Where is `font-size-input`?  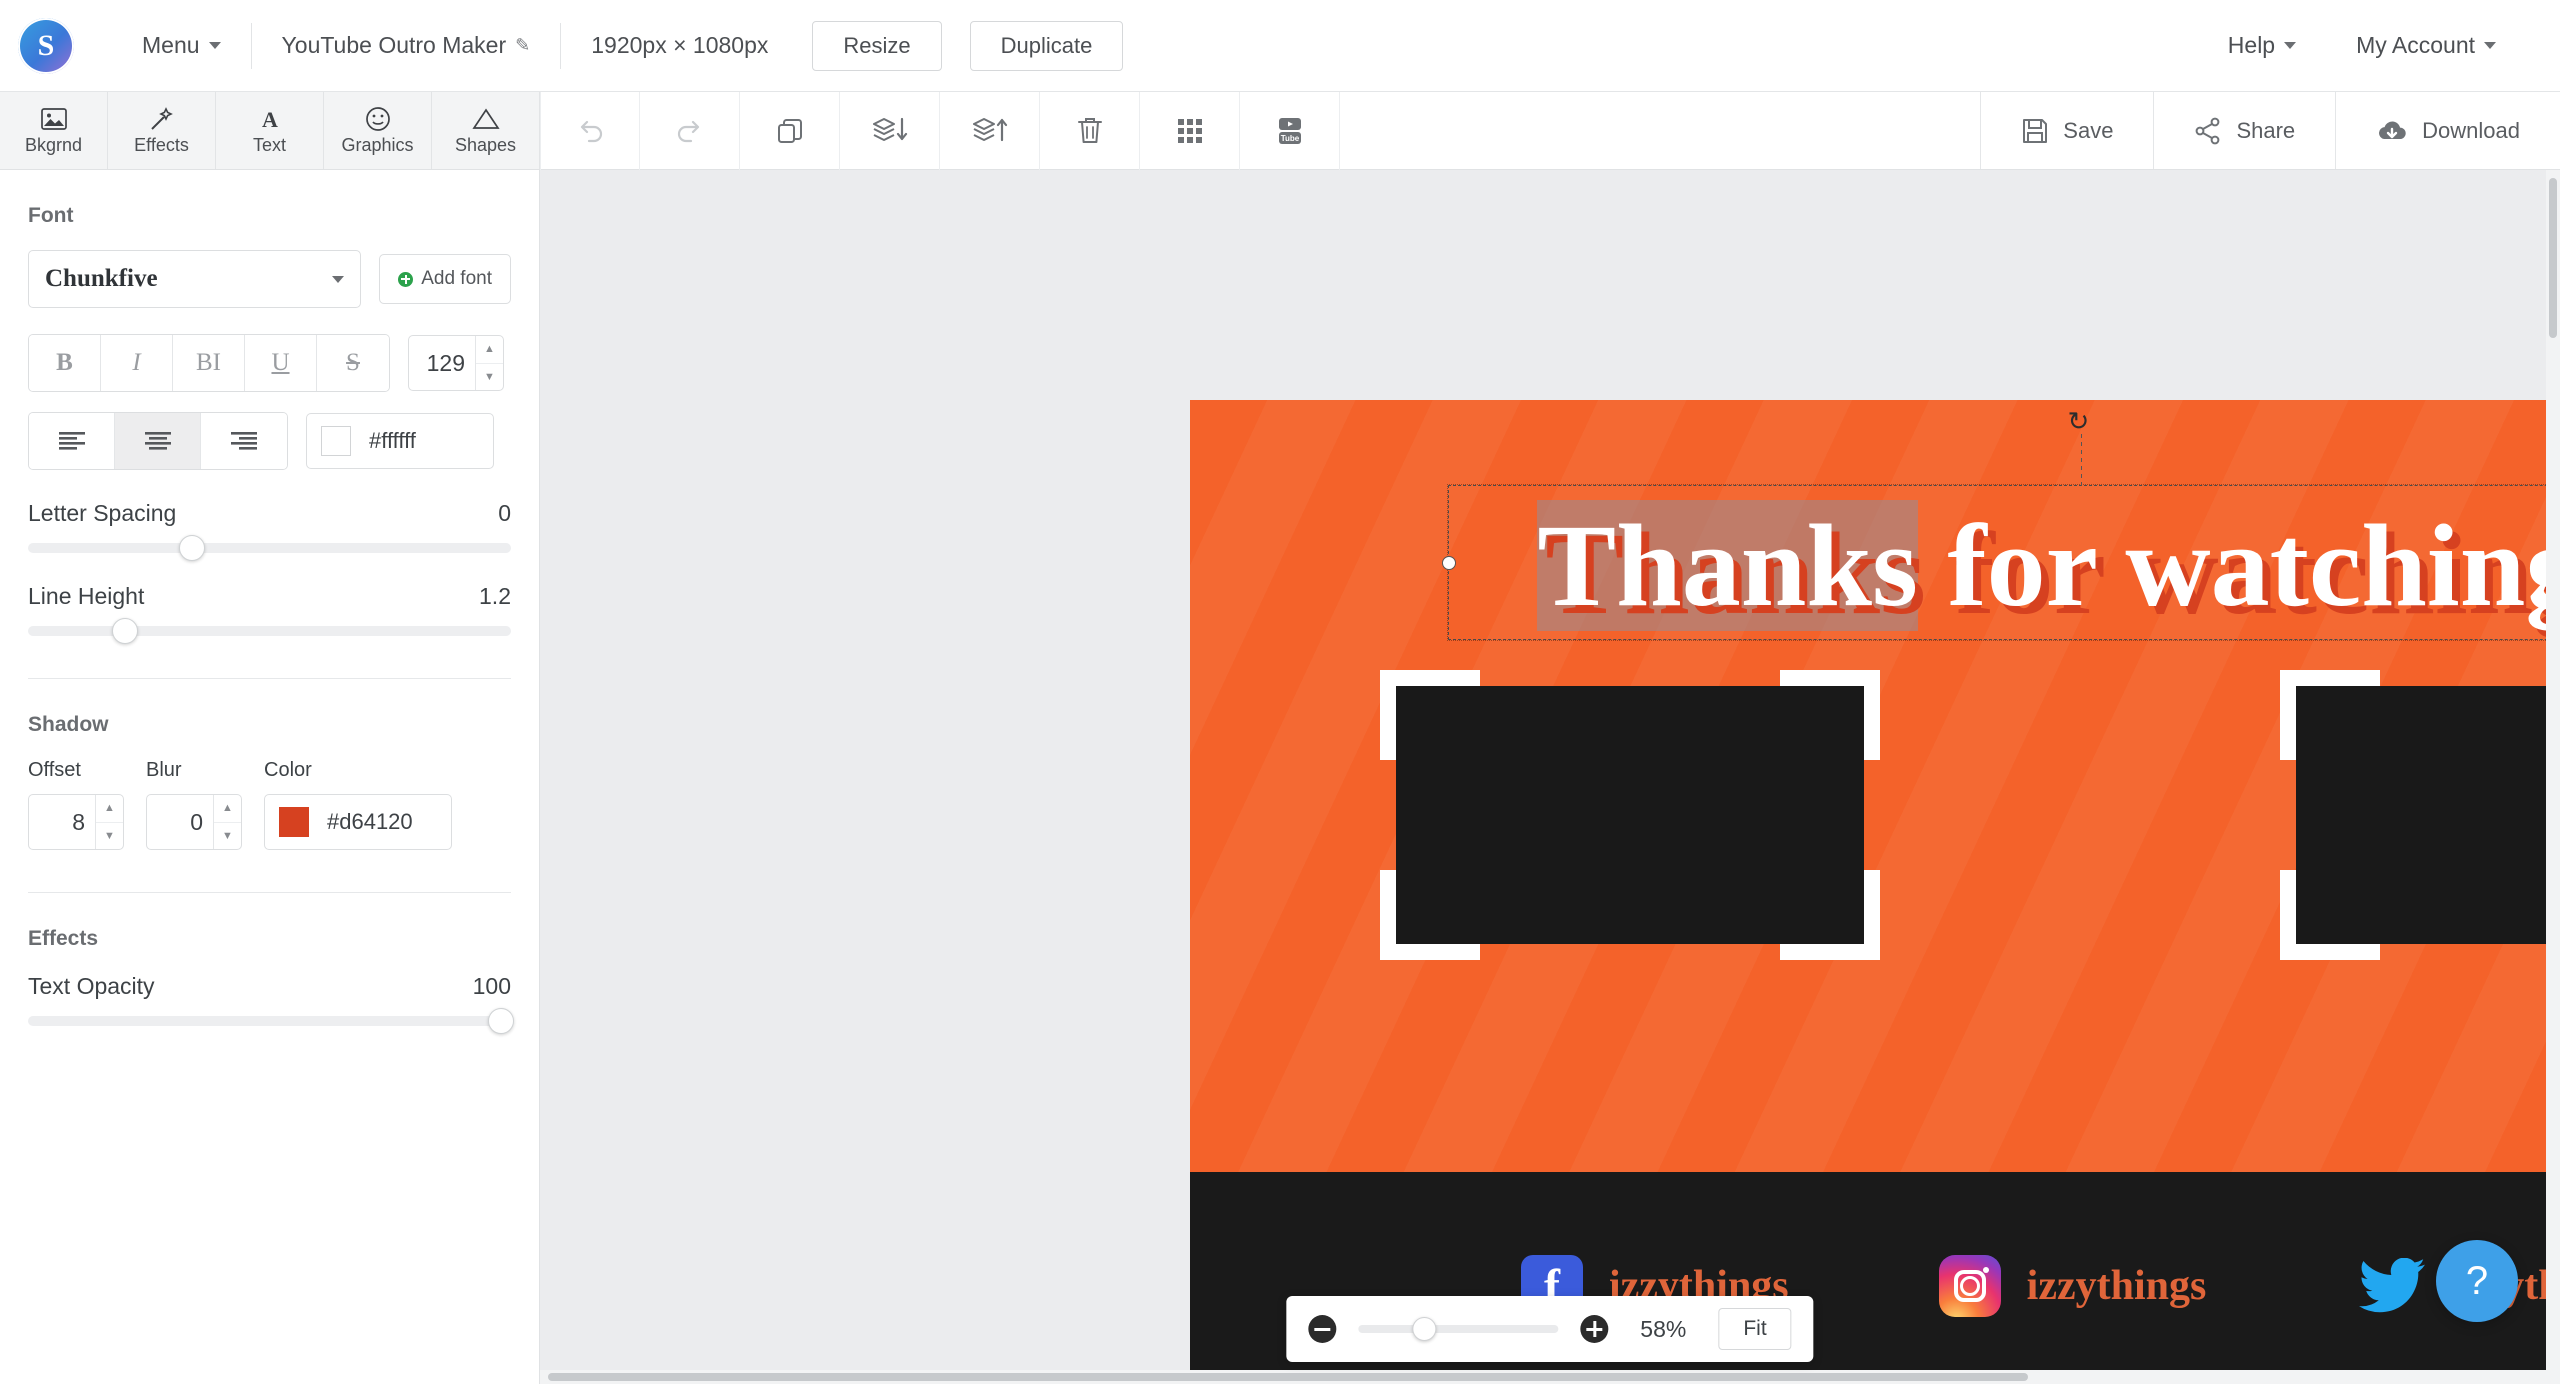 font-size-input is located at coordinates (442, 363).